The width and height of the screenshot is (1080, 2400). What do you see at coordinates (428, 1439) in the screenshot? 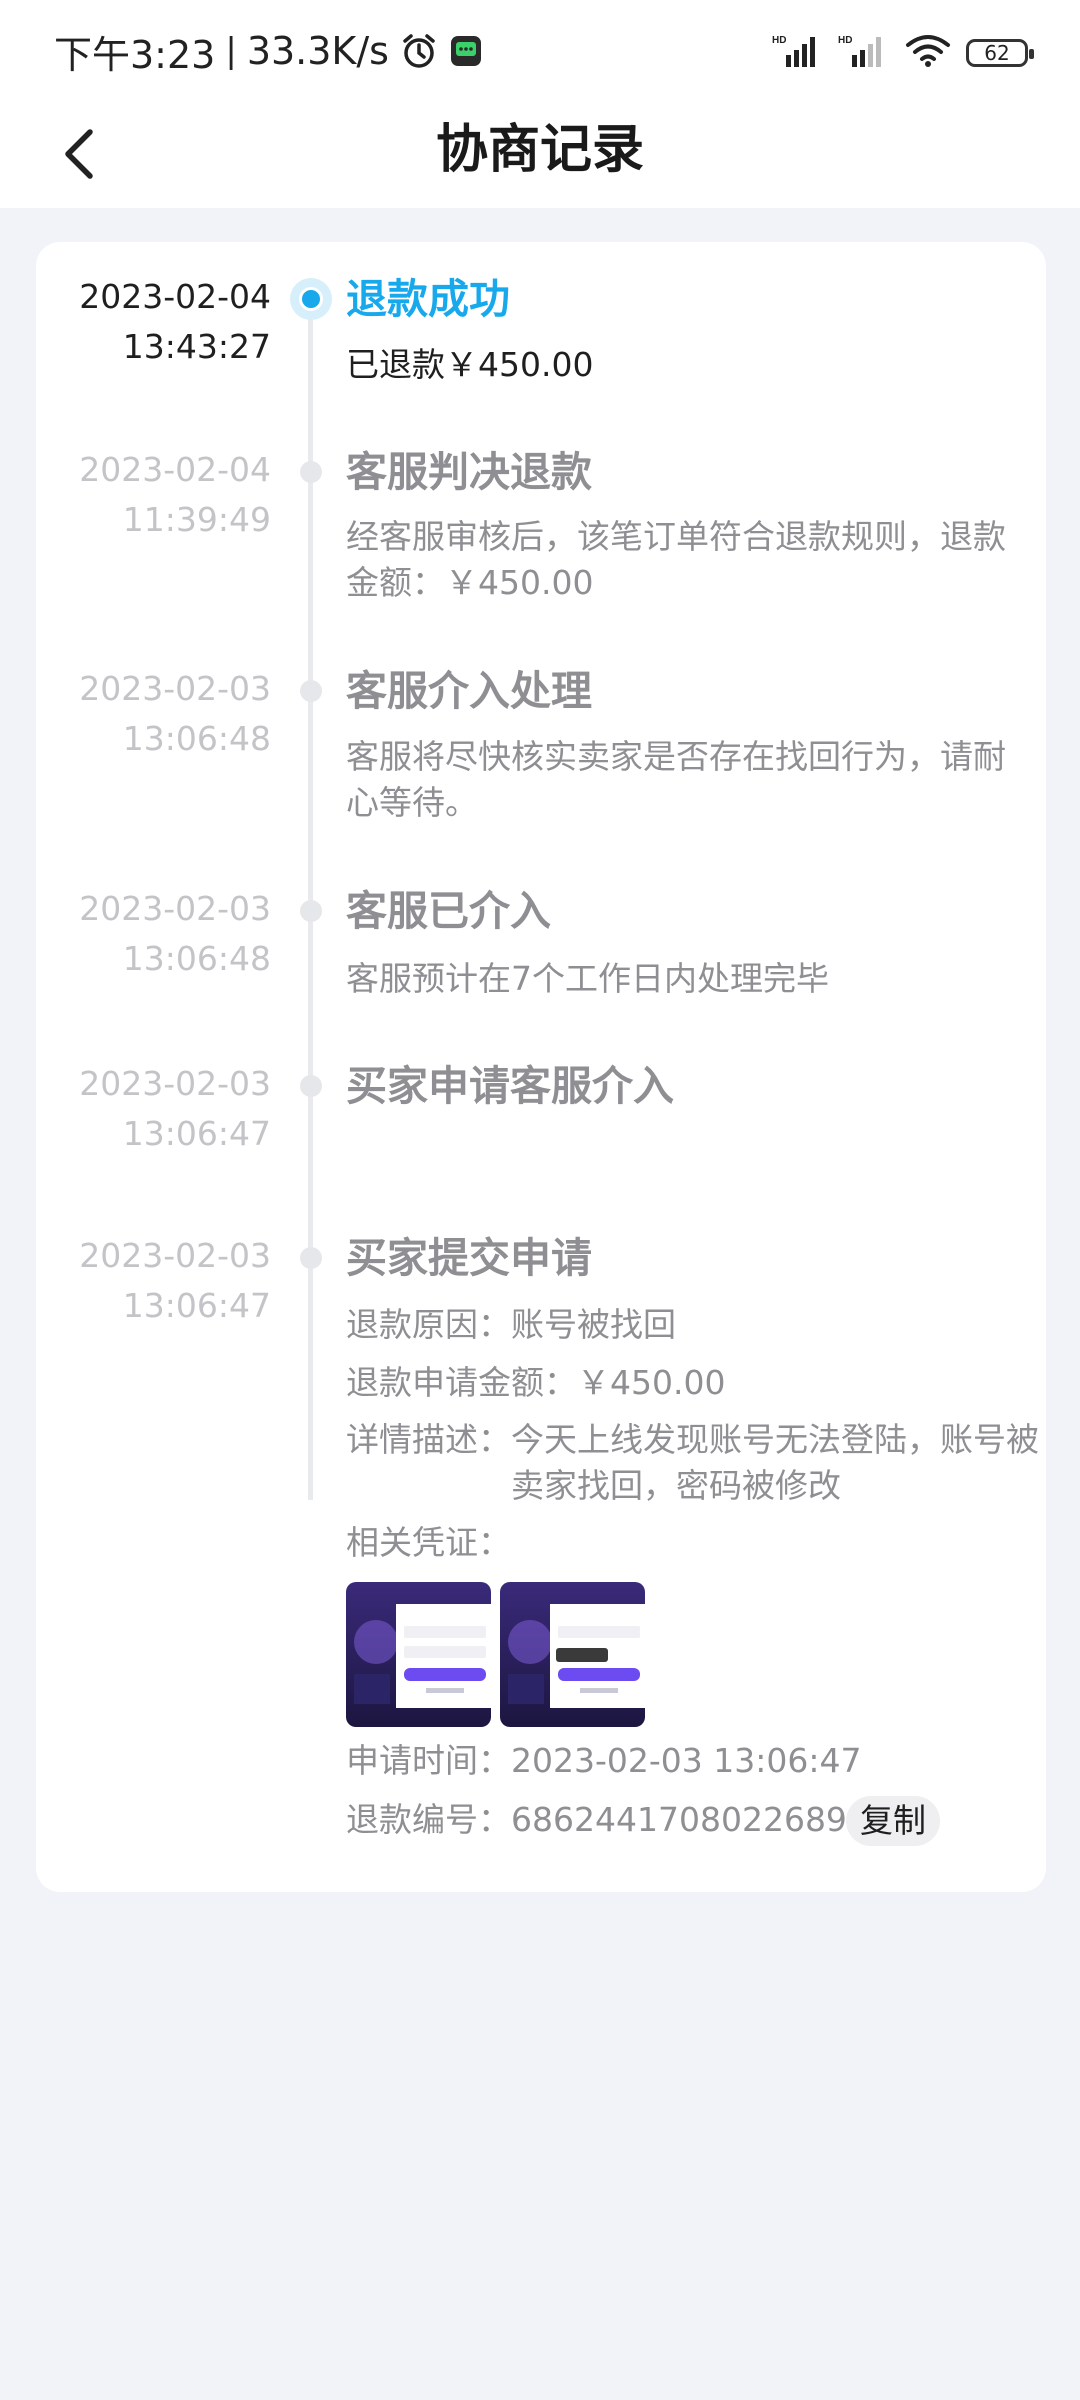
I see `description-label: 详情描述：` at bounding box center [428, 1439].